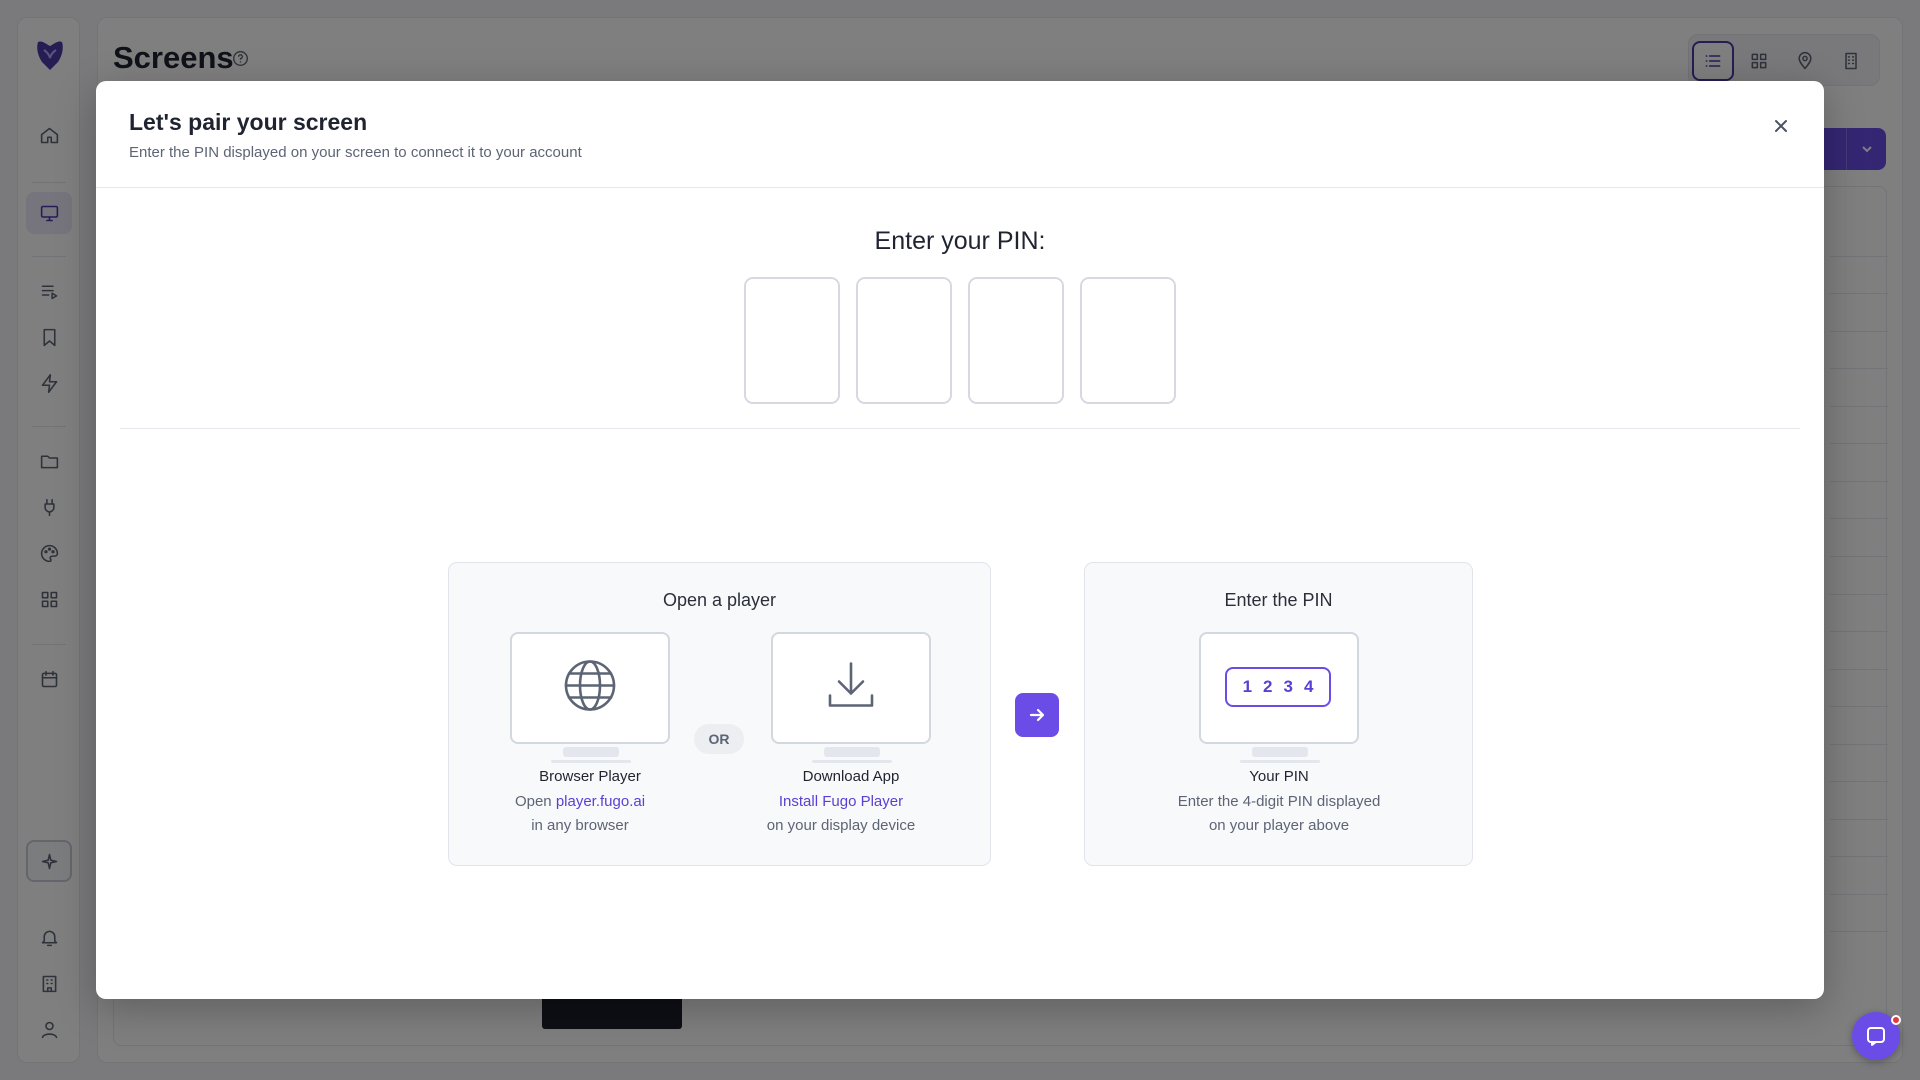 This screenshot has width=1920, height=1080. What do you see at coordinates (580, 814) in the screenshot?
I see `browser-player-description: Open player.fugo.ai in any browser` at bounding box center [580, 814].